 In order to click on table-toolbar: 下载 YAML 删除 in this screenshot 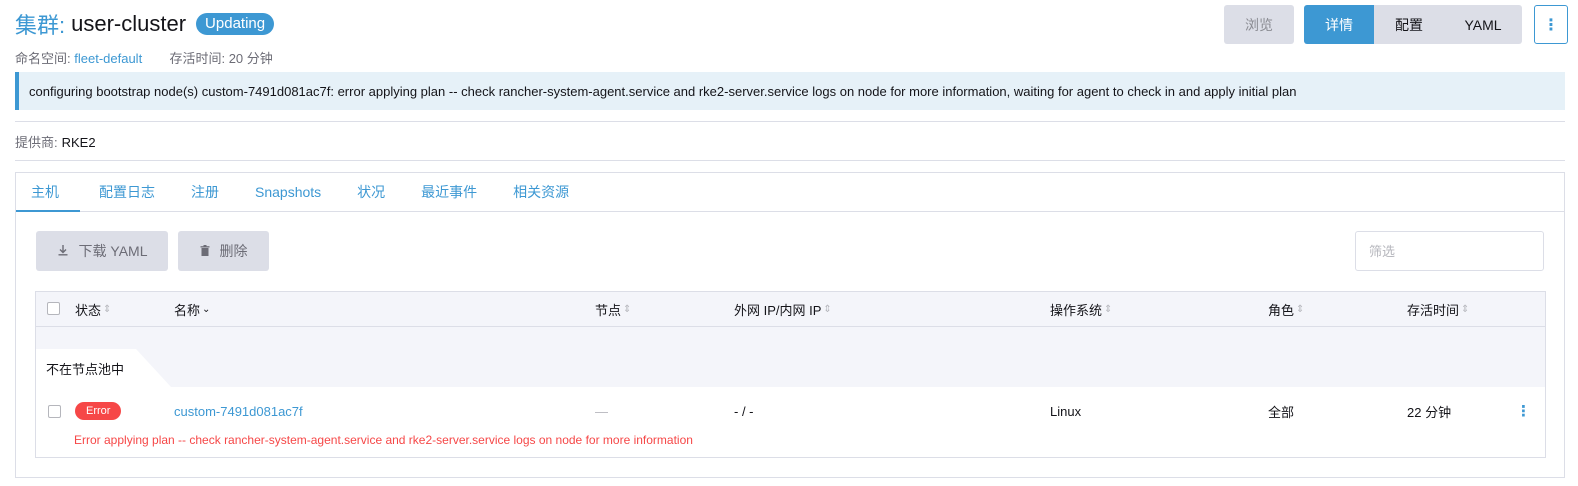, I will do `click(790, 251)`.